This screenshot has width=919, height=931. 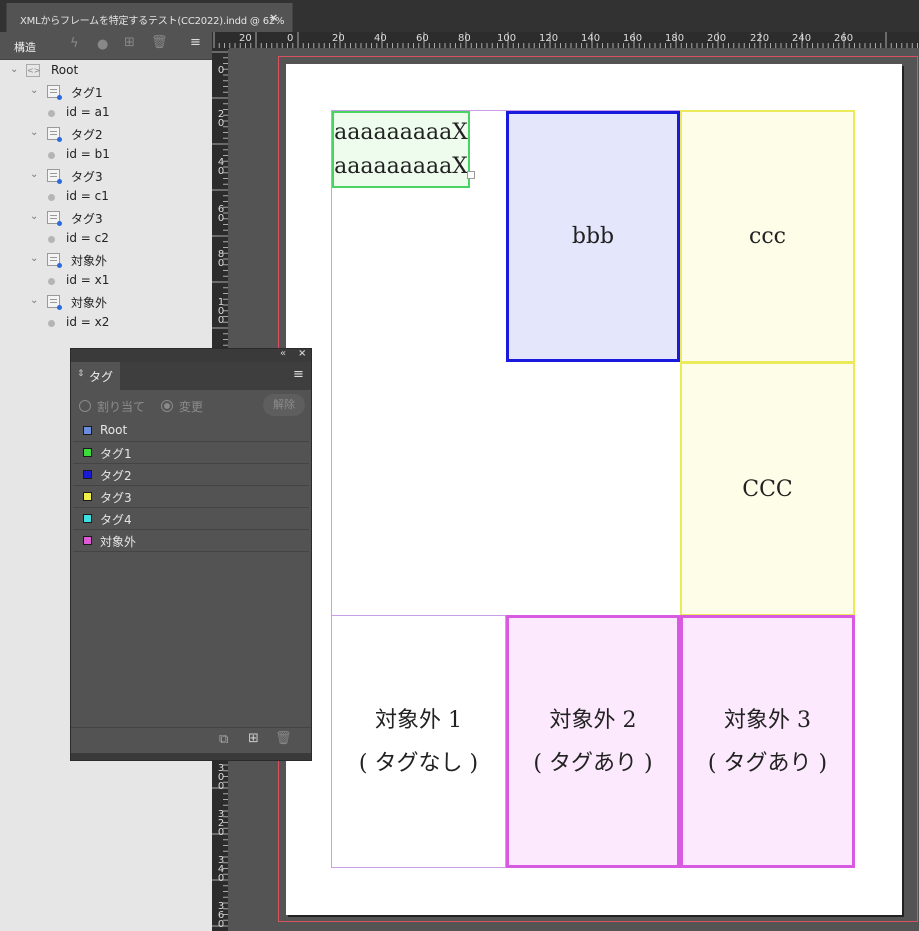 I want to click on tag-name: タグ3, so click(x=116, y=498).